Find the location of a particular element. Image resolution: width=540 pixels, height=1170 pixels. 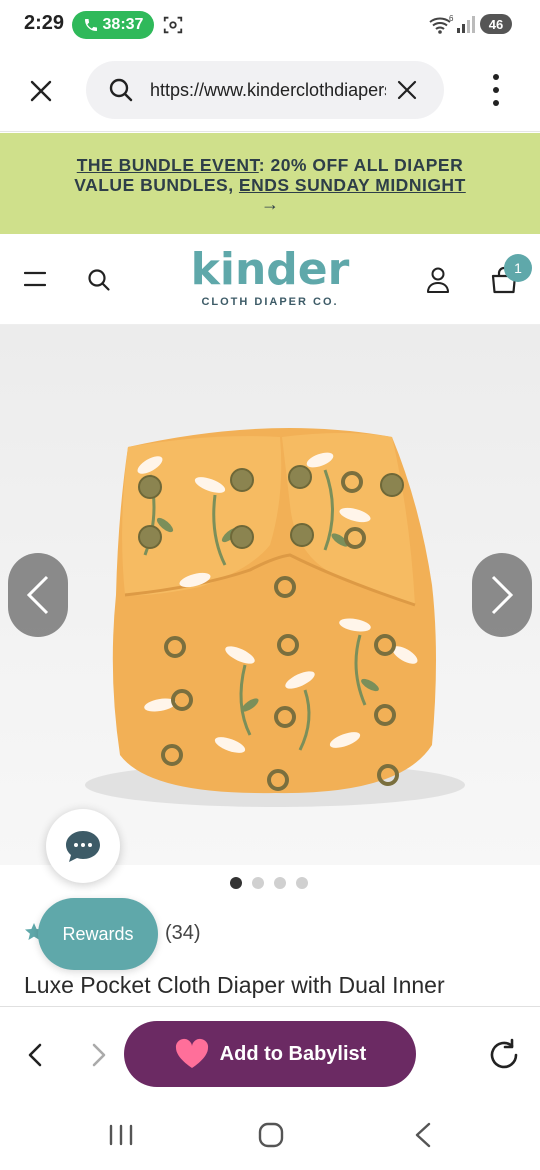

status-bar: 2:29 38:37 6 46 is located at coordinates (270, 25).